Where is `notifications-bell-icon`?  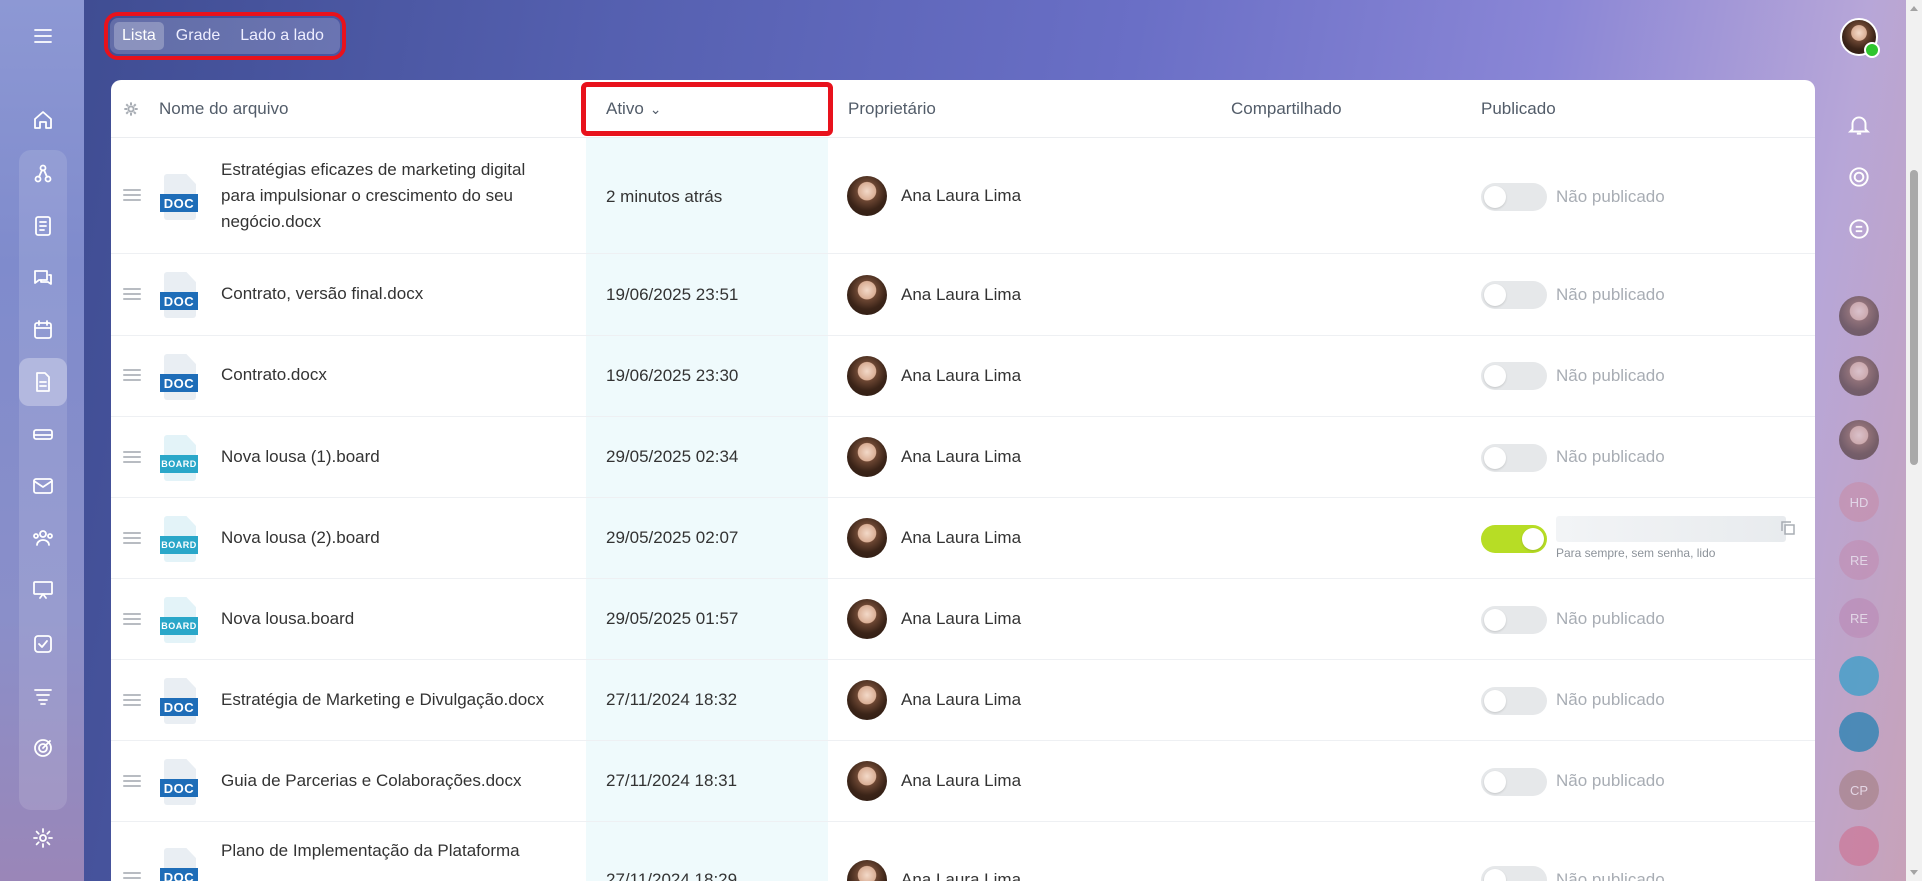 notifications-bell-icon is located at coordinates (1859, 125).